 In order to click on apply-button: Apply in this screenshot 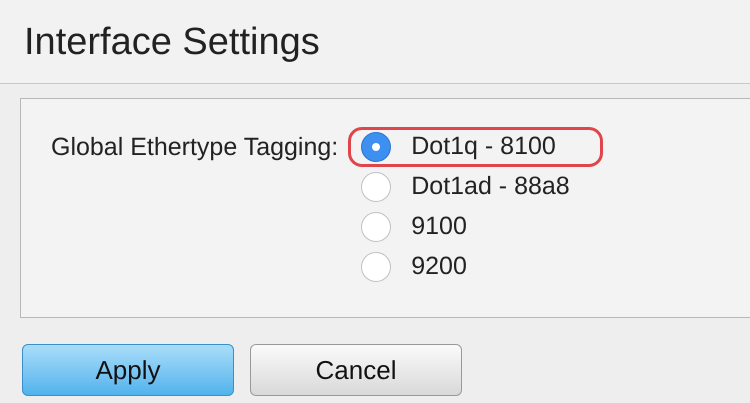, I will do `click(128, 370)`.